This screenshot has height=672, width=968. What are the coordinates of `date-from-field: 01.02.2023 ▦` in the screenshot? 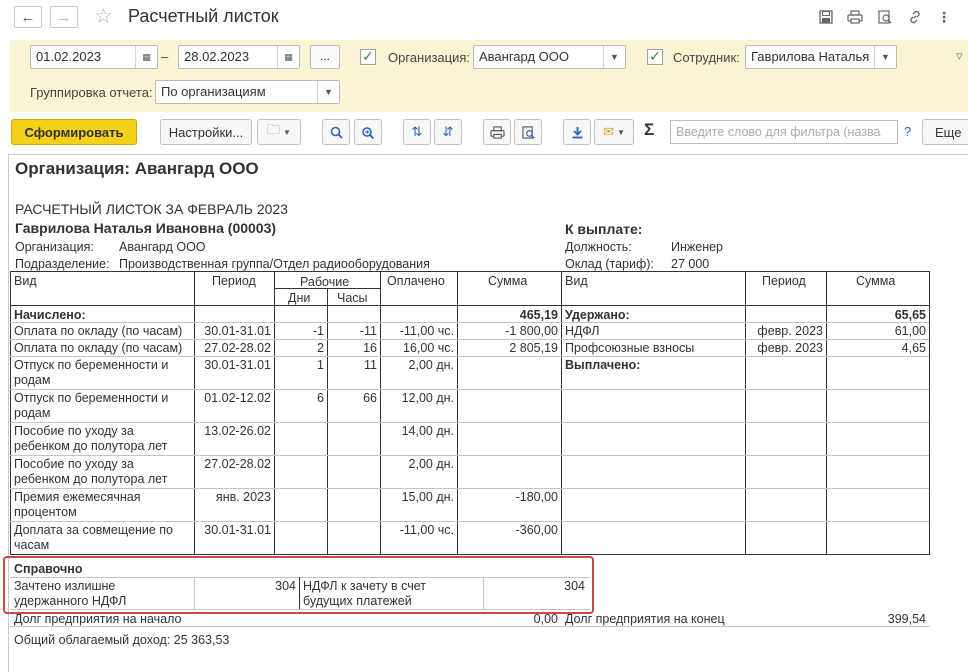 It's located at (94, 57).